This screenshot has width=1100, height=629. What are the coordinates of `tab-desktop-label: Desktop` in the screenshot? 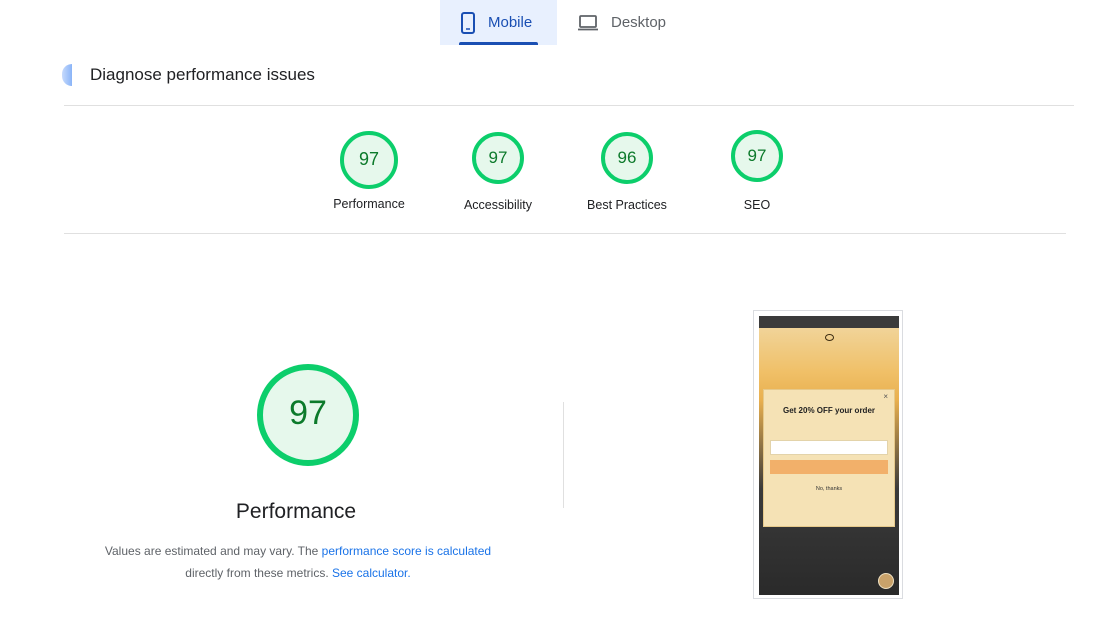 It's located at (639, 22).